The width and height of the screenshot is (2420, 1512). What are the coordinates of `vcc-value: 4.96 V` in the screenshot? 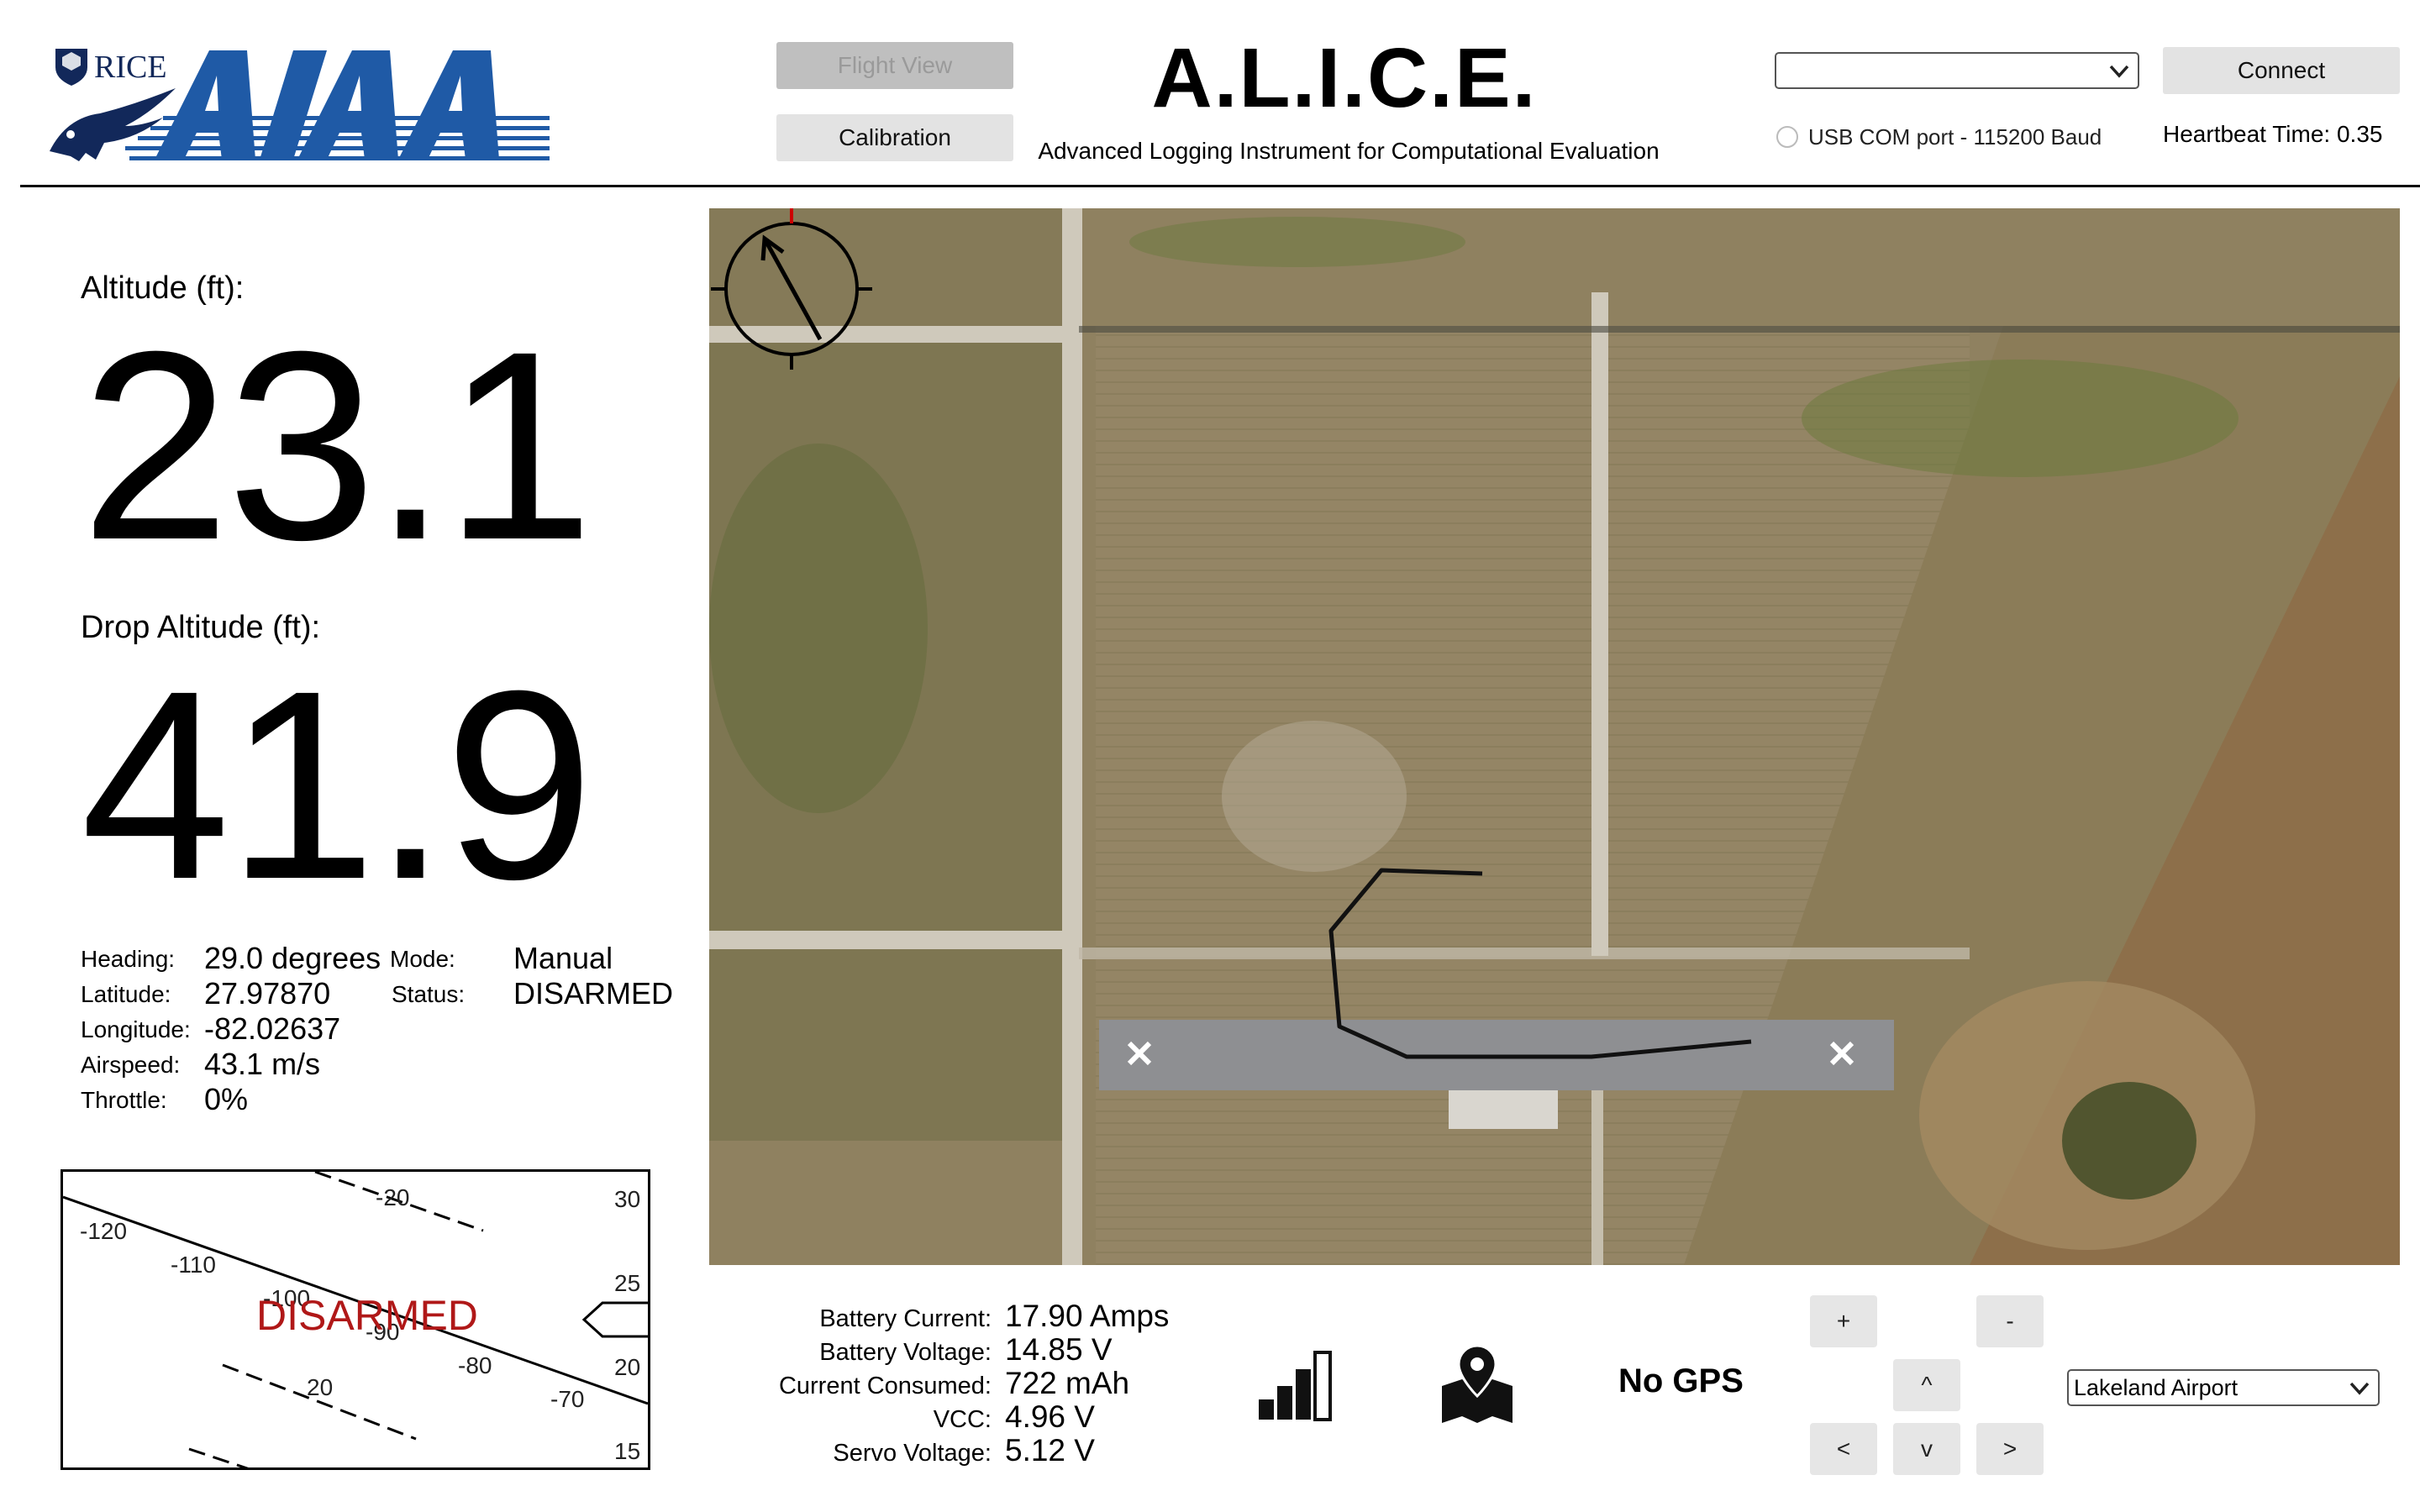 It's located at (1050, 1416).